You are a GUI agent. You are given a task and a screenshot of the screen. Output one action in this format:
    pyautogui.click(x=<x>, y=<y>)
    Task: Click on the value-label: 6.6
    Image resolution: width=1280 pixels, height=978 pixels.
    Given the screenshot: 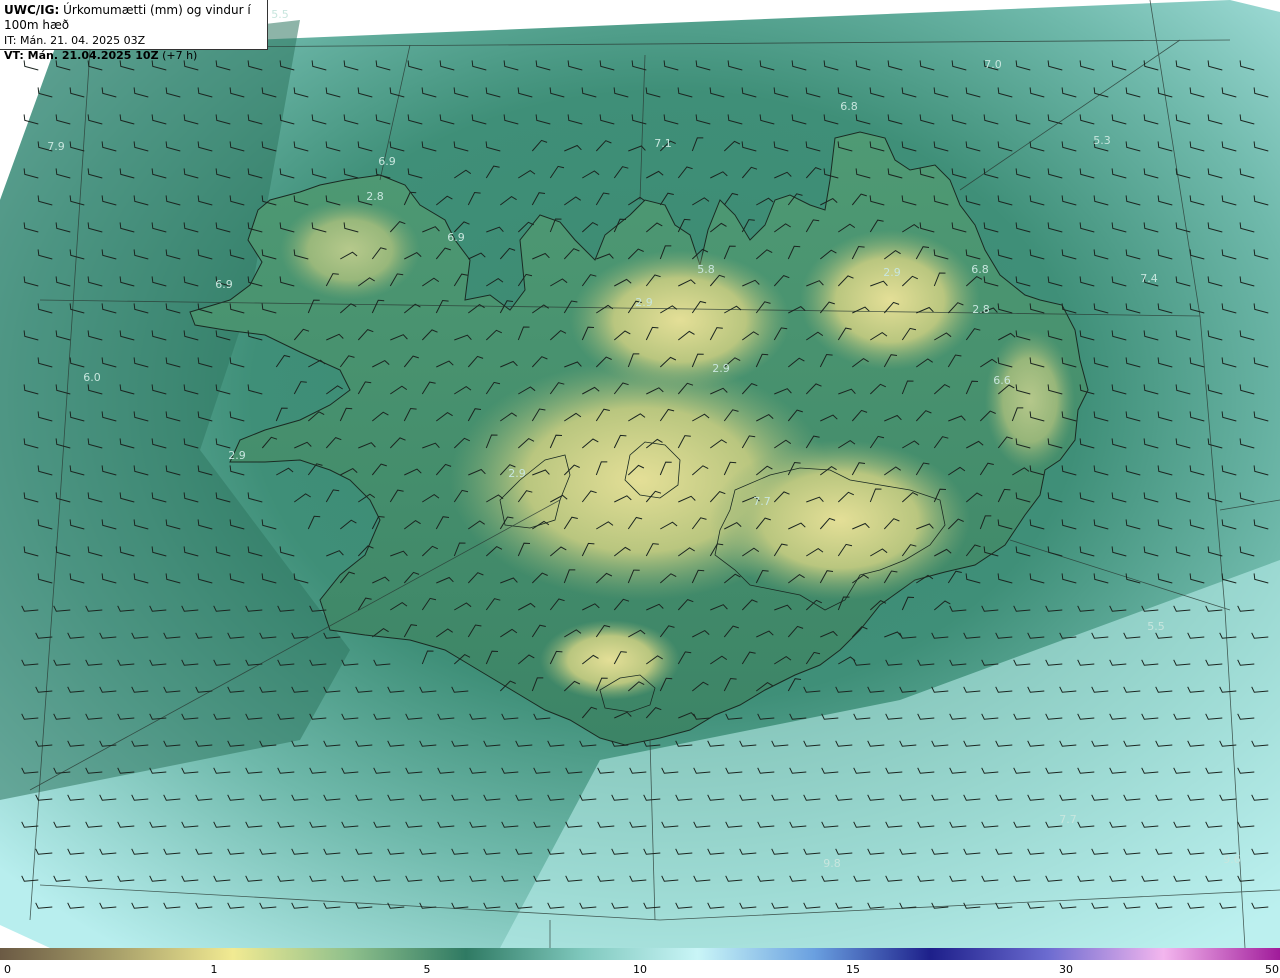 What is the action you would take?
    pyautogui.click(x=1002, y=380)
    